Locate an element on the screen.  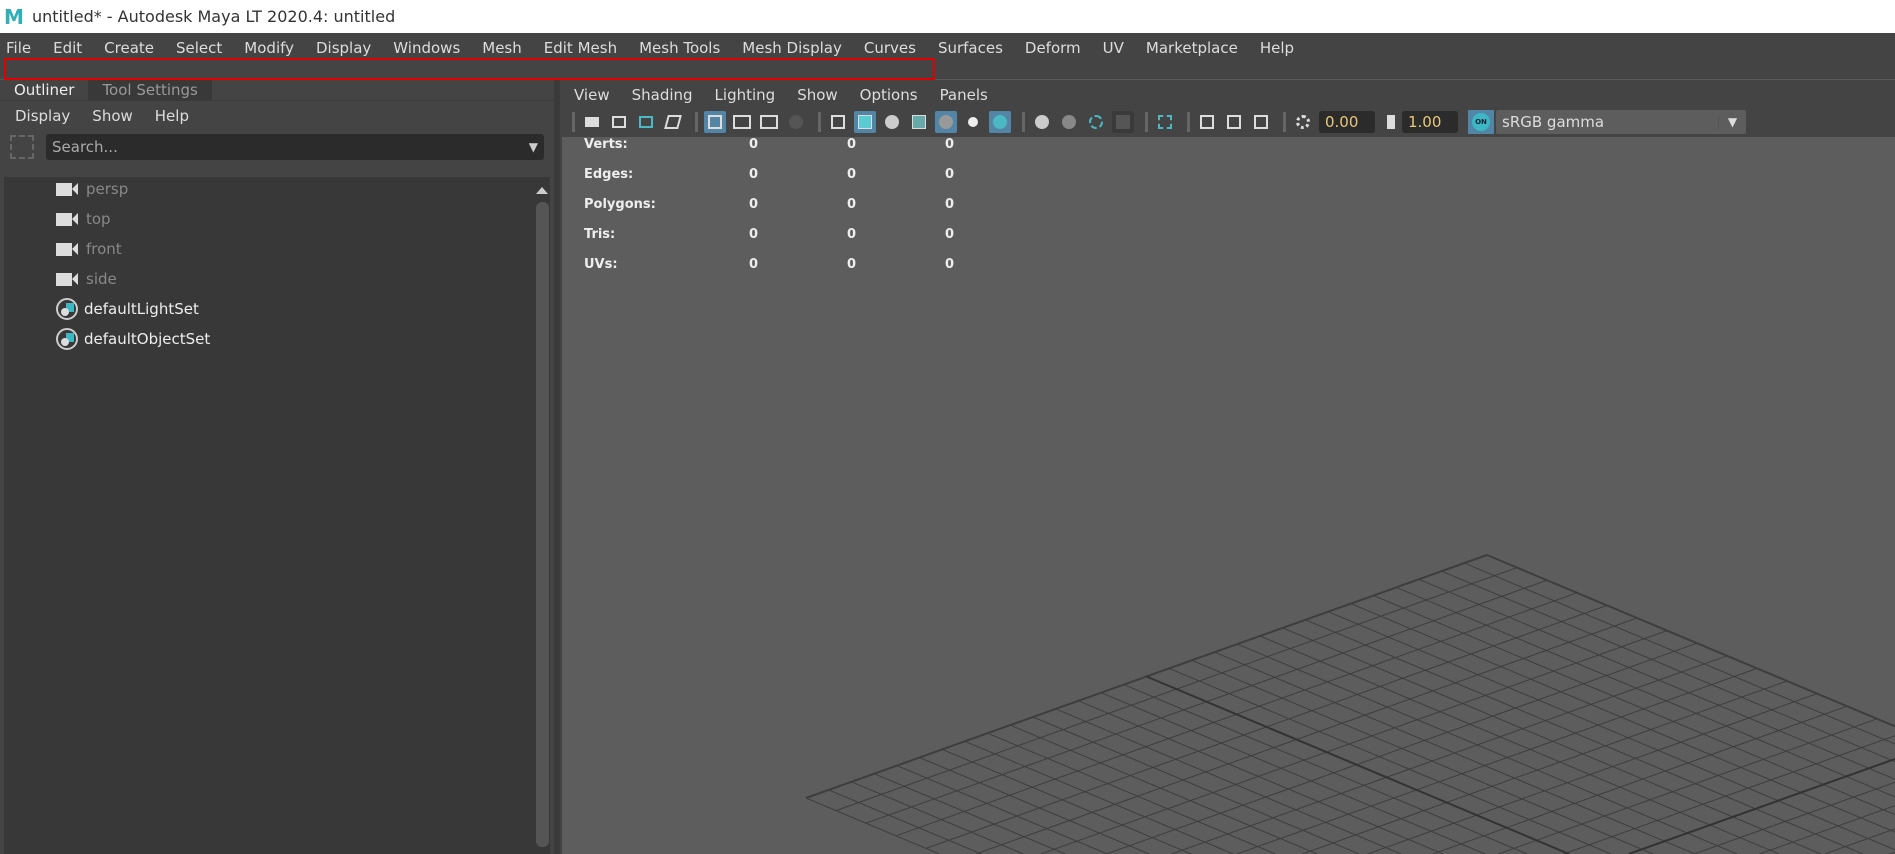
hud-label: Tris: is located at coordinates (600, 234).